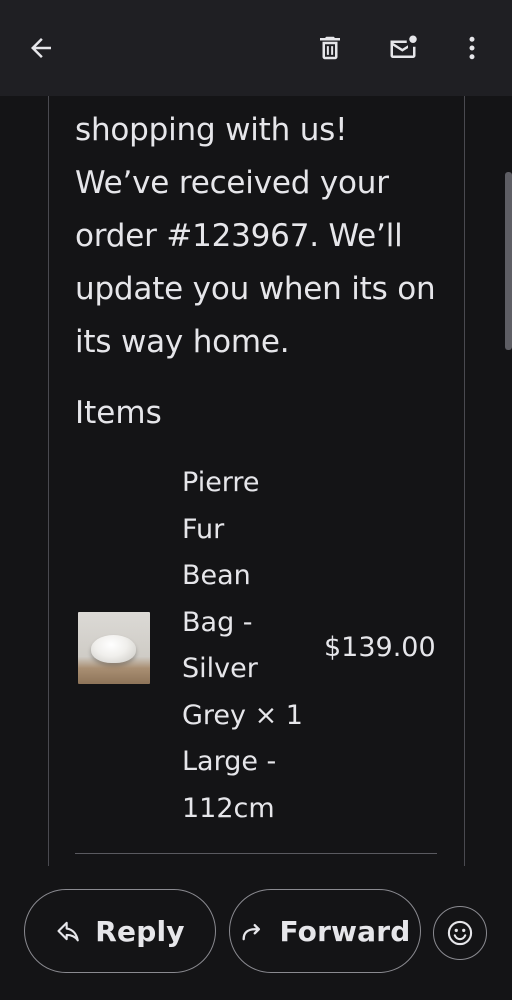 The width and height of the screenshot is (512, 1000). Describe the element at coordinates (256, 853) in the screenshot. I see `divider` at that location.